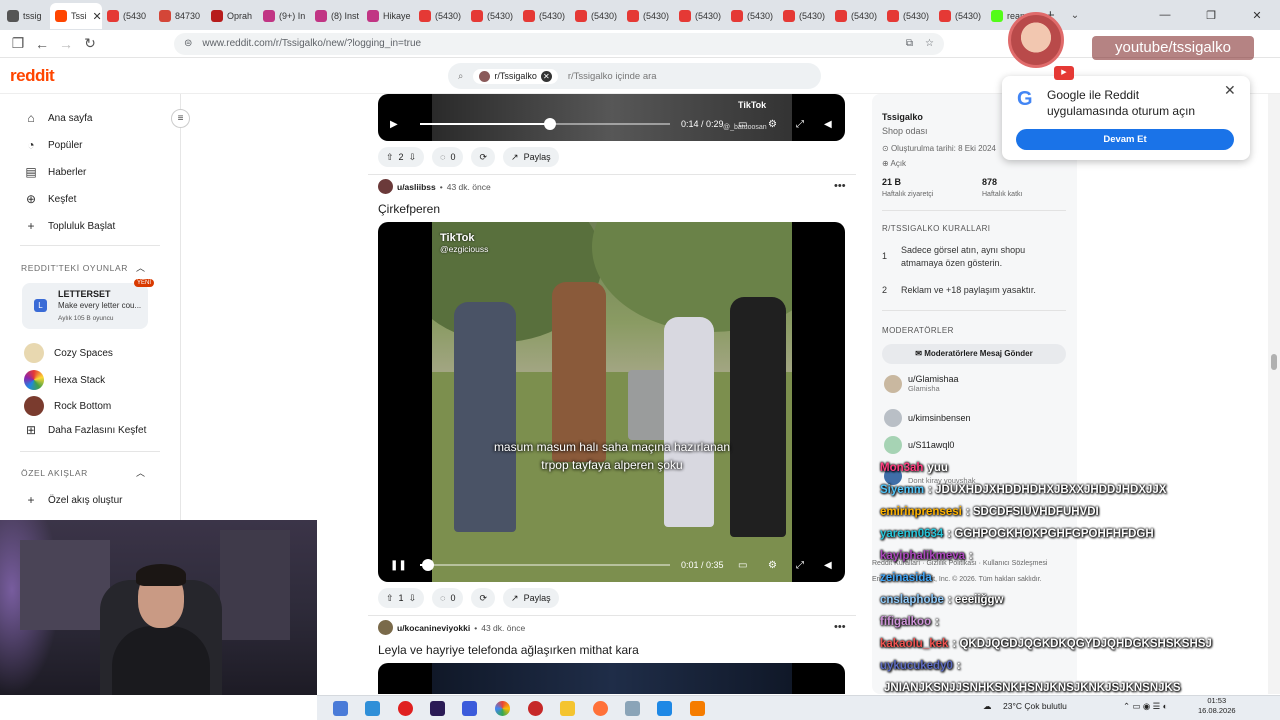  Describe the element at coordinates (64, 380) in the screenshot. I see `sidebar-game-hexa-stack: Hexa Stack` at that location.